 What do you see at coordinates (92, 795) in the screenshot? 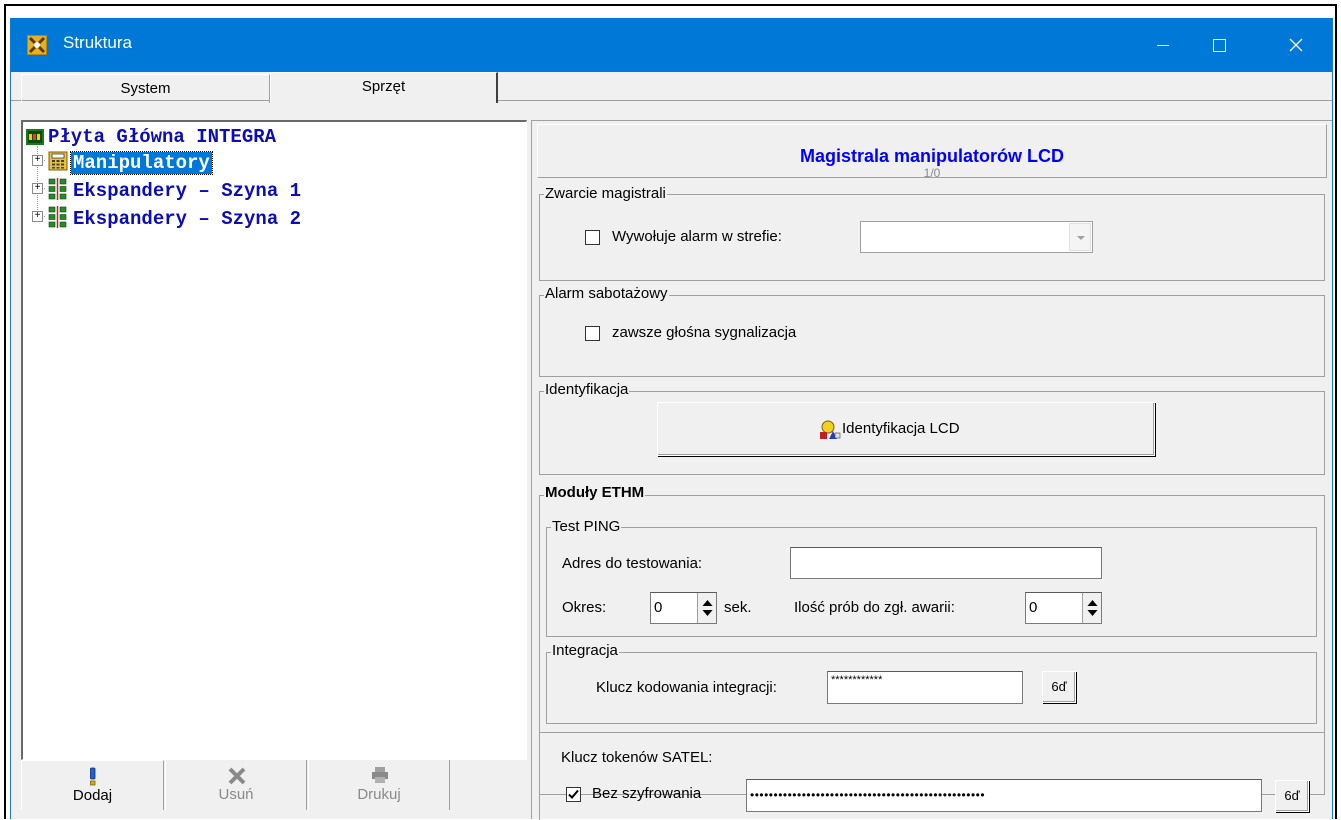
I see `add-button-label: Dodaj` at bounding box center [92, 795].